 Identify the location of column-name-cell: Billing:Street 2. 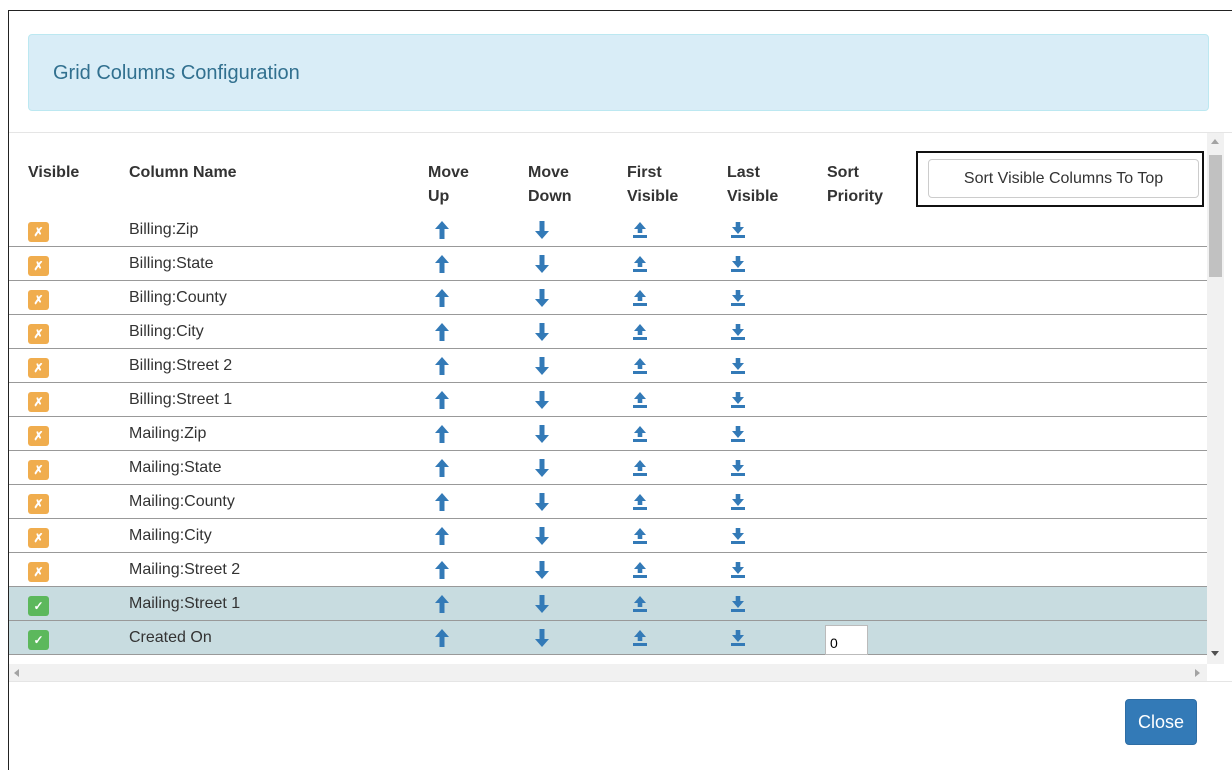
(181, 365).